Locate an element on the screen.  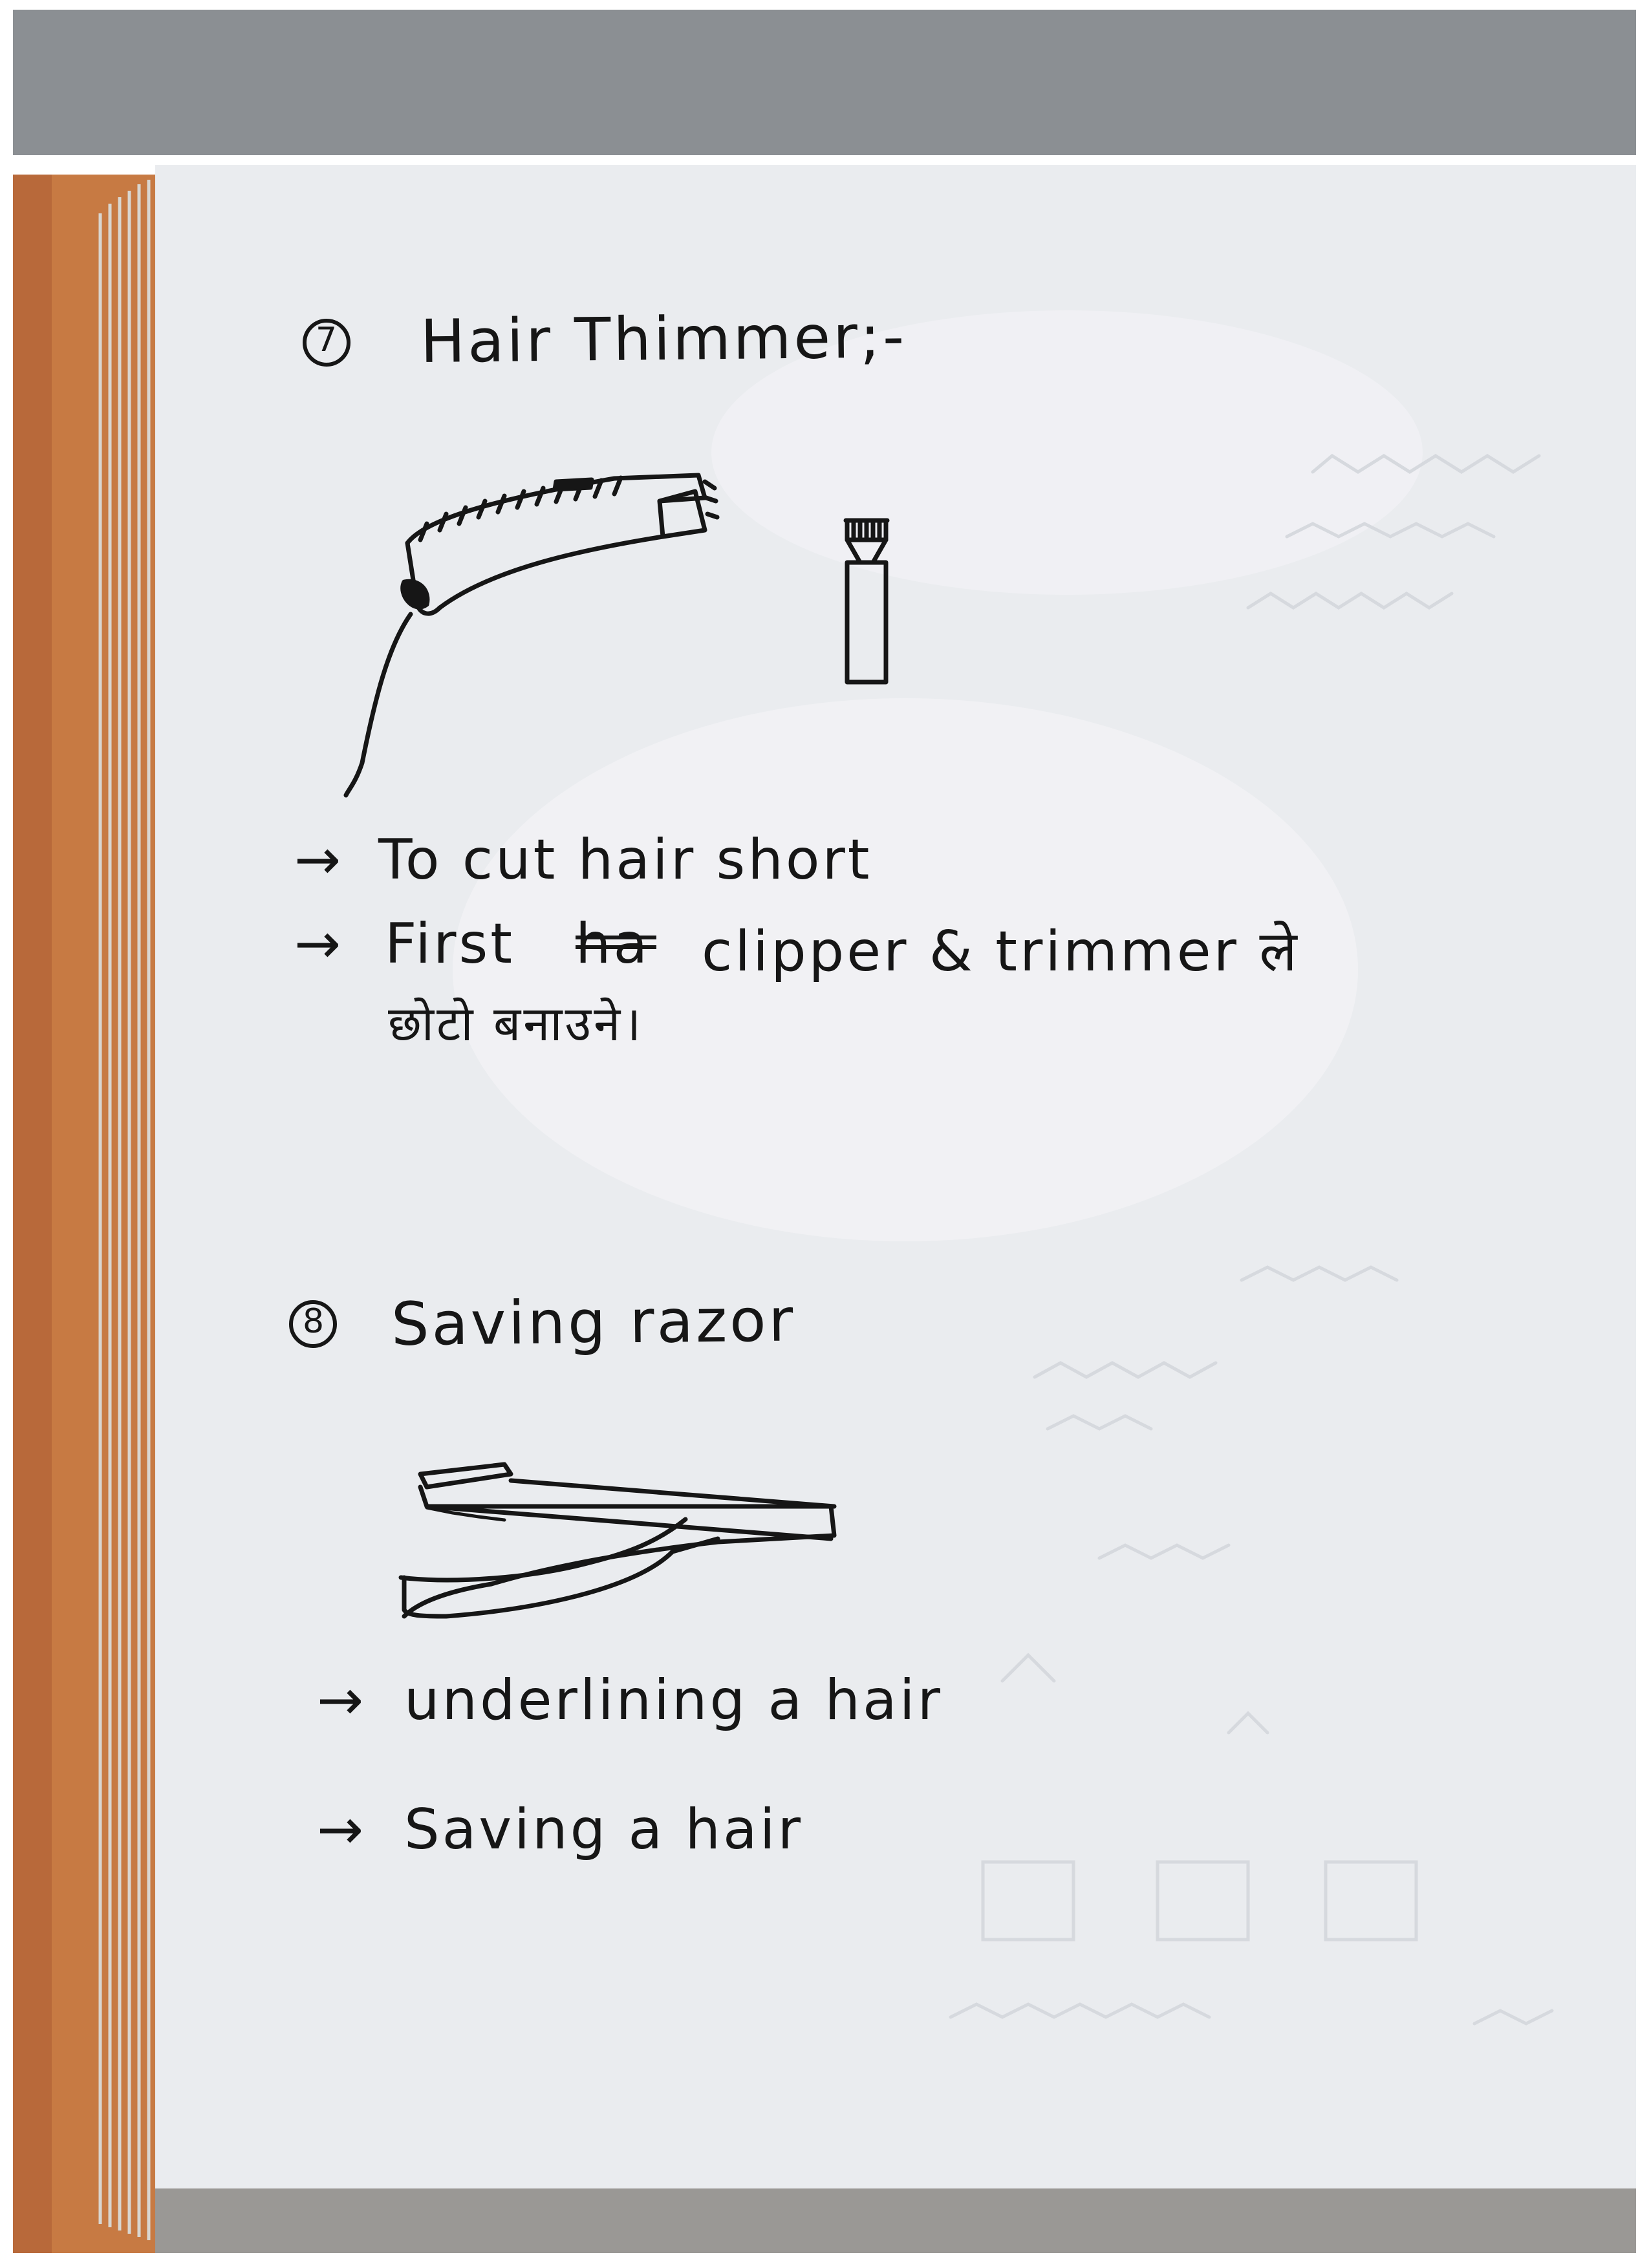
section-7-note-2-struck: ha is located at coordinates (613, 944).